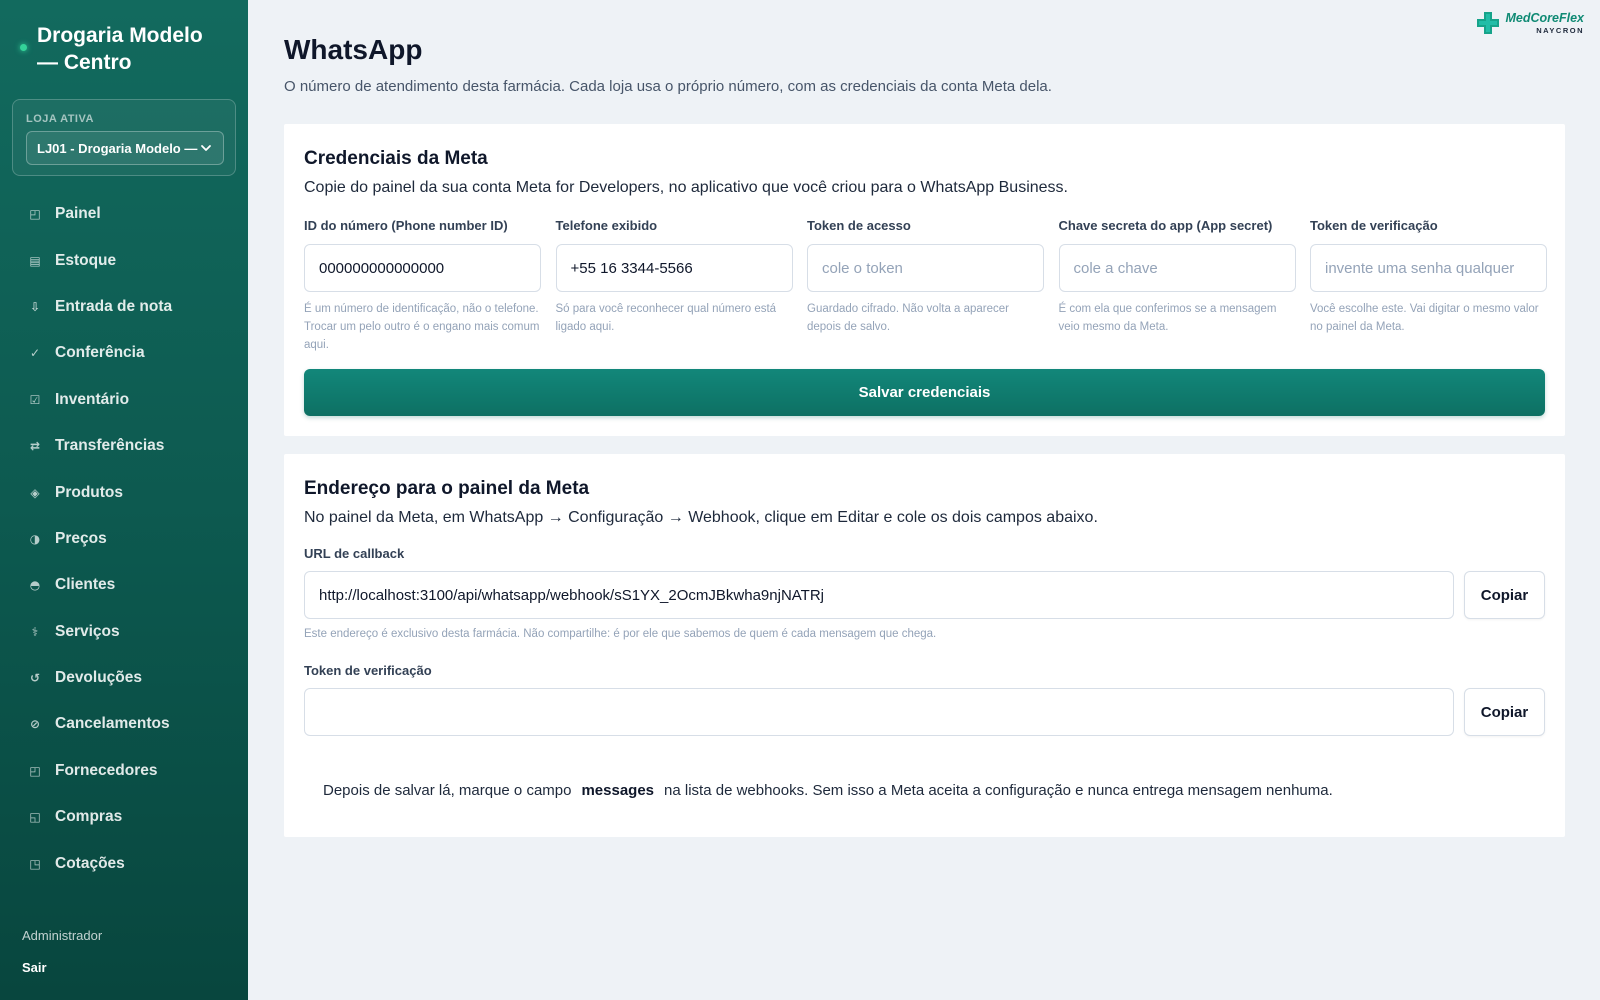  What do you see at coordinates (35, 585) in the screenshot?
I see `clientes-icon: ◓` at bounding box center [35, 585].